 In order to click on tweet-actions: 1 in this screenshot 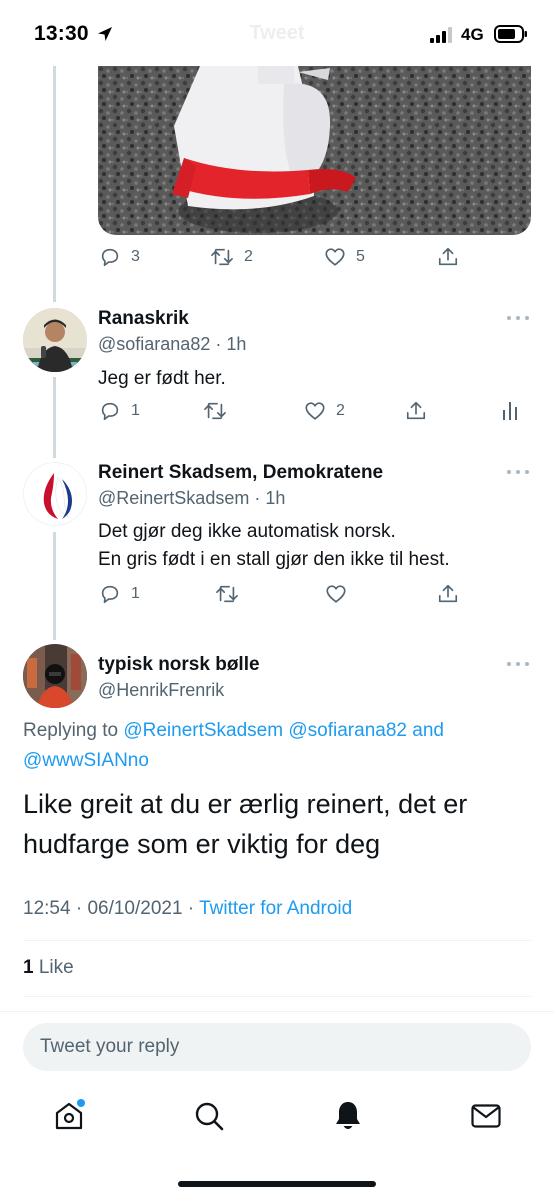, I will do `click(277, 597)`.